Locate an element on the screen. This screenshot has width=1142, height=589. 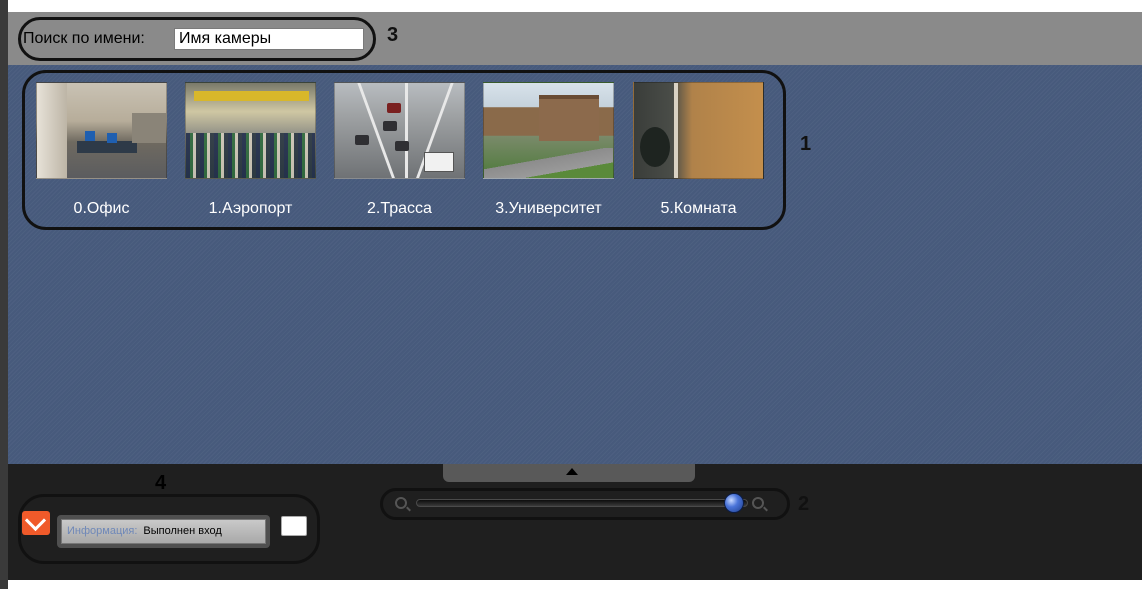
callout-number-1: 1 is located at coordinates (806, 144).